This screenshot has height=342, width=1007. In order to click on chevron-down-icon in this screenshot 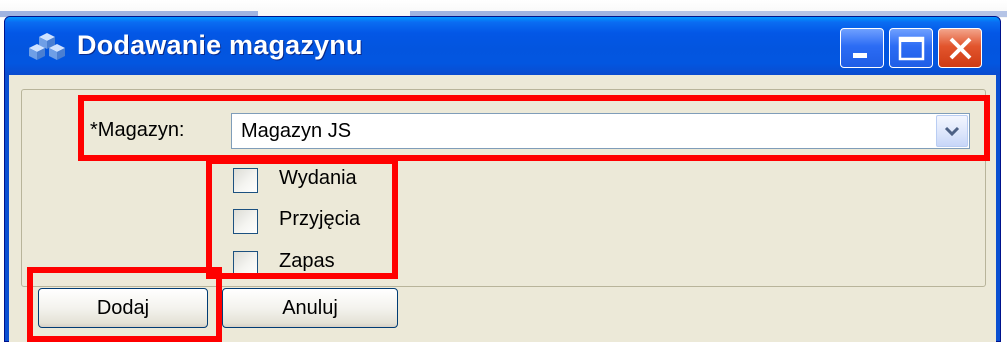, I will do `click(952, 131)`.